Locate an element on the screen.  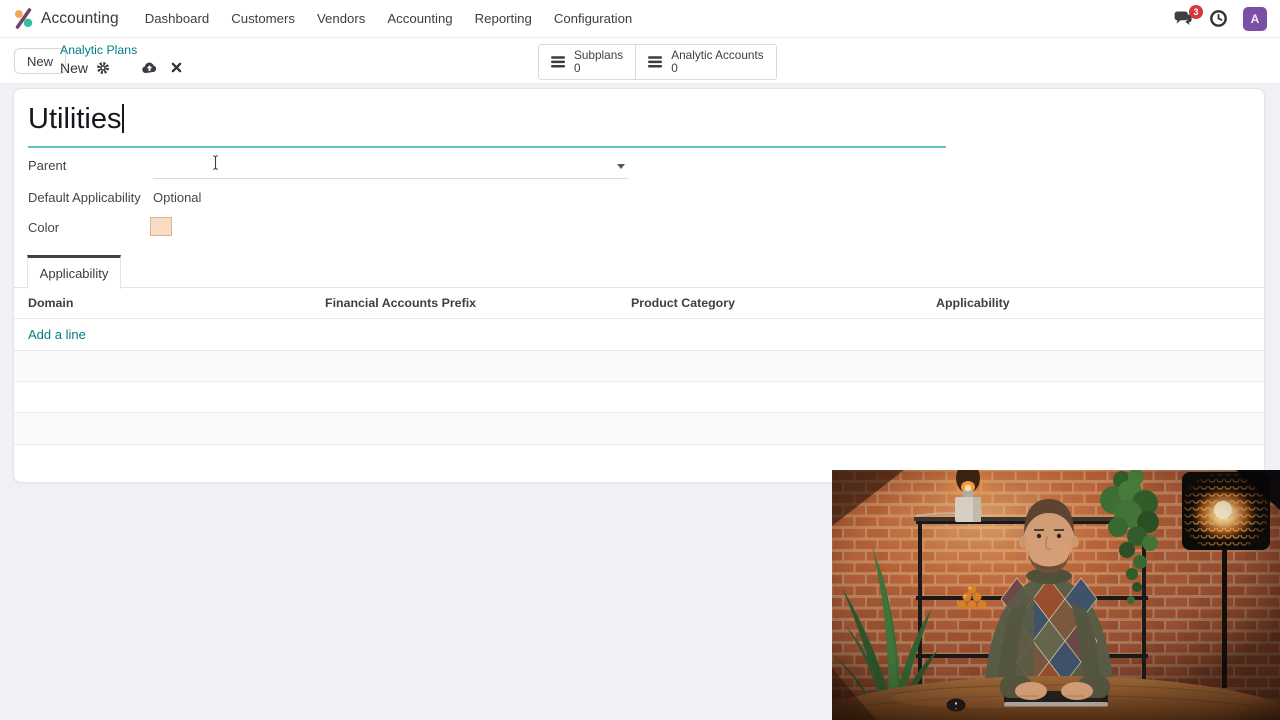
cloud-upload-icon is located at coordinates (149, 67).